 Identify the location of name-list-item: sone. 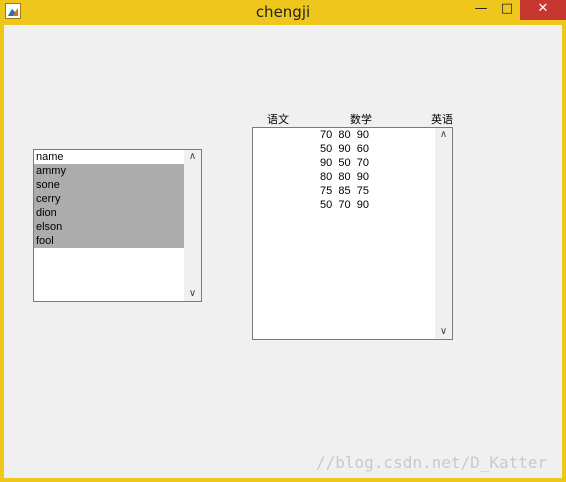
(109, 185).